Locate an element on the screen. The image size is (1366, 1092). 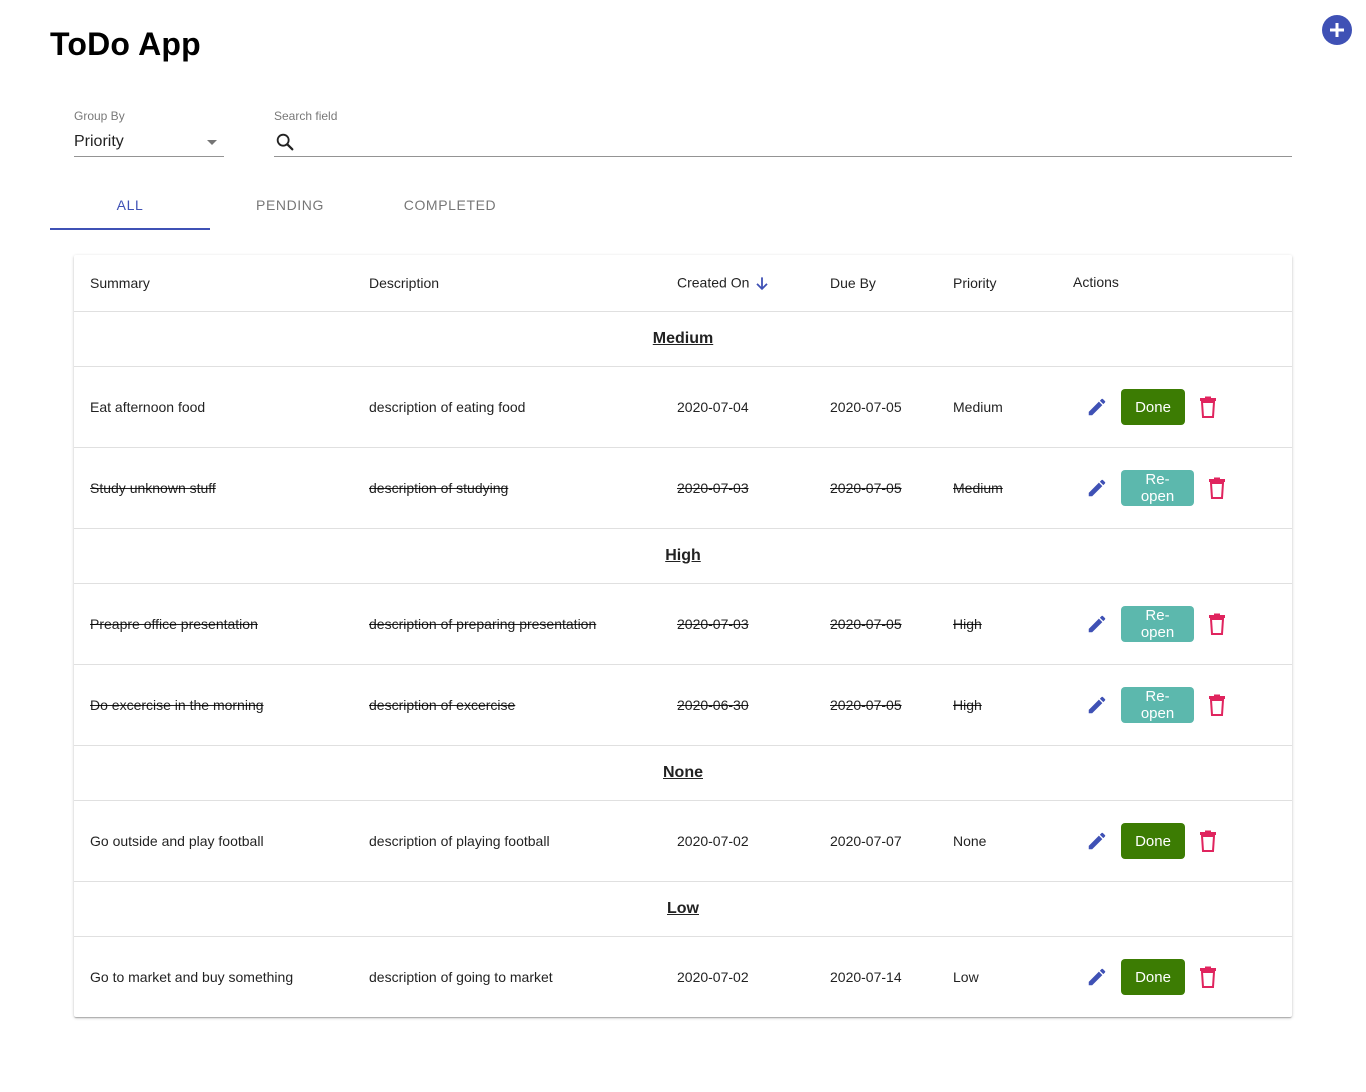
page-title: ToDo App is located at coordinates (125, 44).